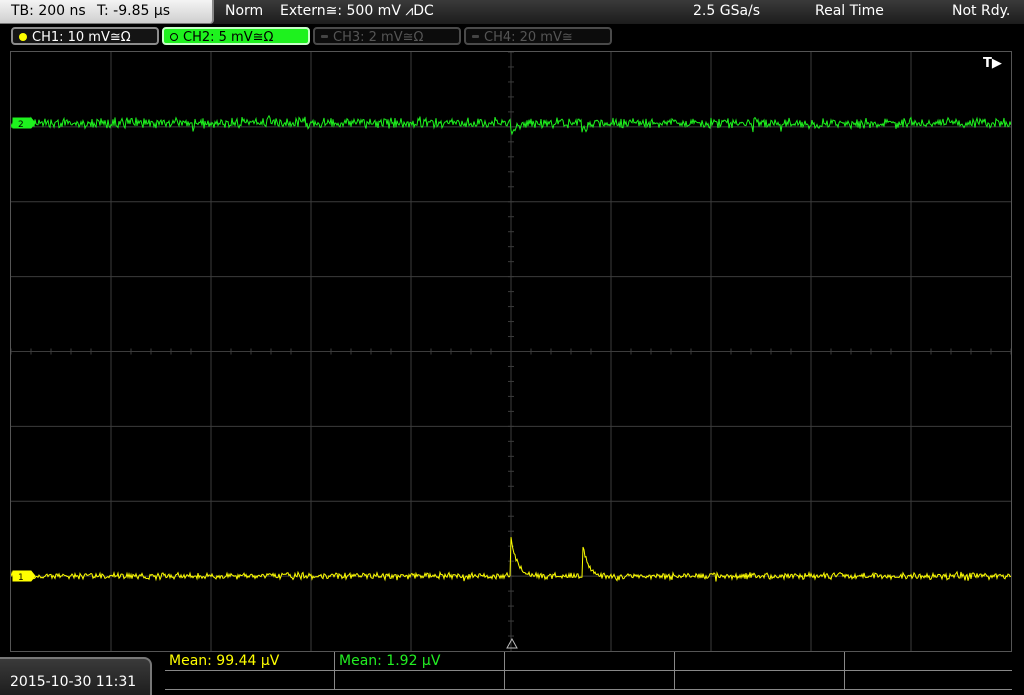 This screenshot has height=695, width=1024. I want to click on acquisition-status: Not Rdy., so click(981, 11).